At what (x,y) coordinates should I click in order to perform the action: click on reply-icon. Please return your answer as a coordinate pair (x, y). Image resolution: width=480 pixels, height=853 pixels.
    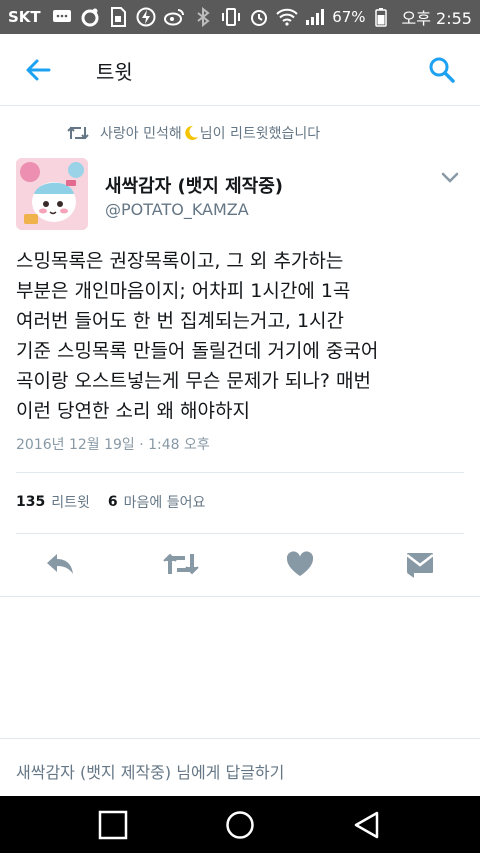
    Looking at the image, I should click on (60, 564).